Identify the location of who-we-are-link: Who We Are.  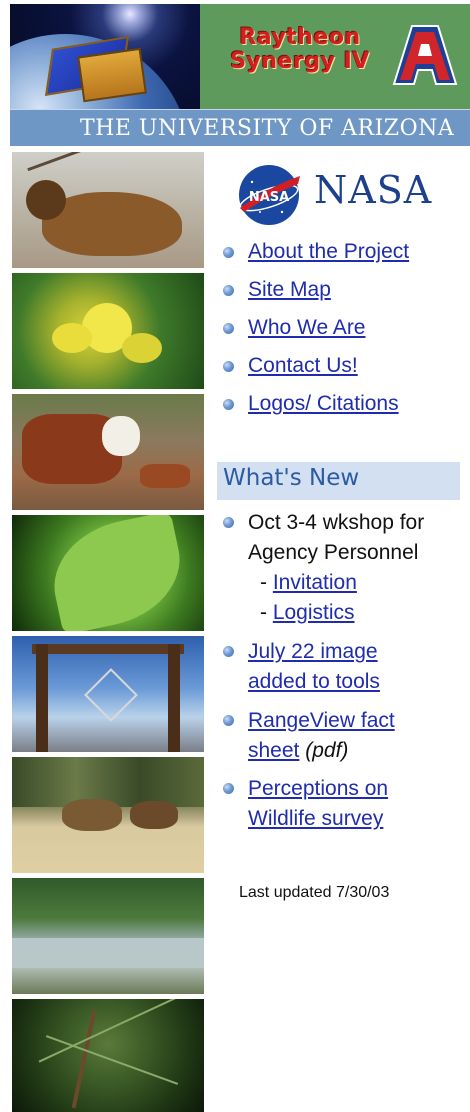
(307, 328).